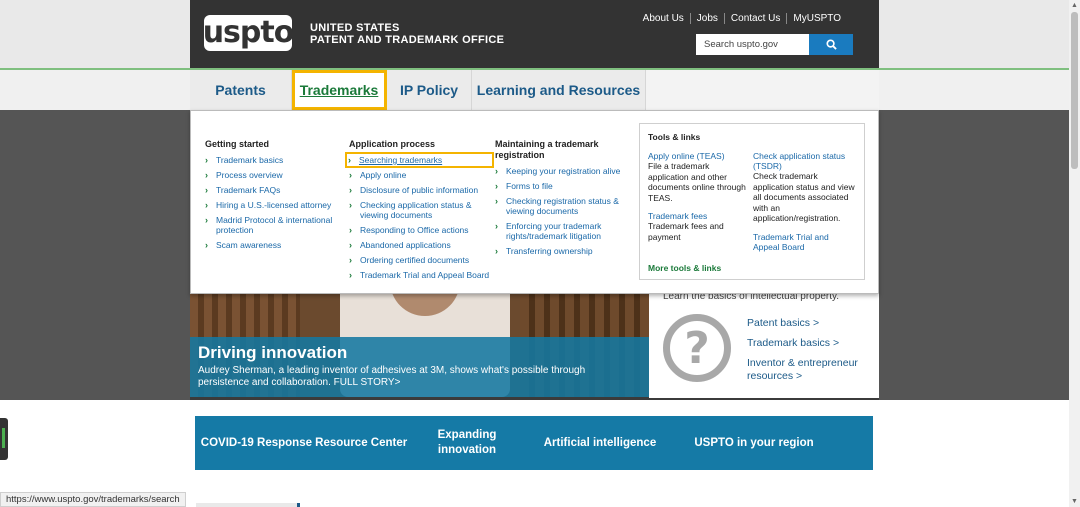  I want to click on tools-heading: Tools & links, so click(674, 137).